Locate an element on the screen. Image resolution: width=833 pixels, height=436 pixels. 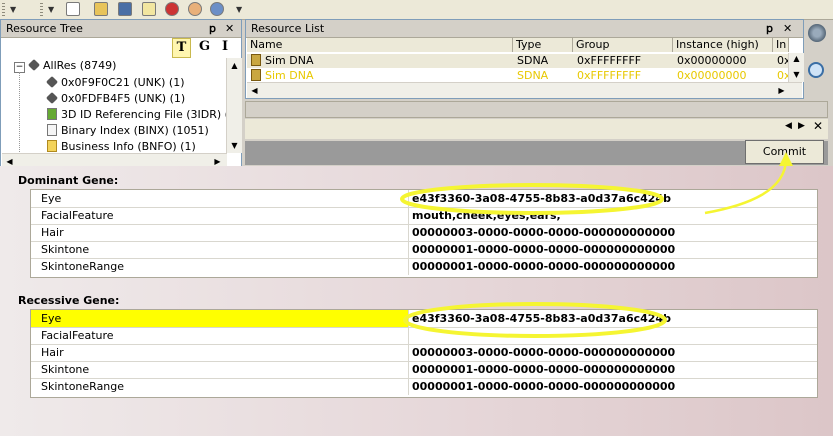
annotation-ellipse-dominant is located at coordinates (532, 199).